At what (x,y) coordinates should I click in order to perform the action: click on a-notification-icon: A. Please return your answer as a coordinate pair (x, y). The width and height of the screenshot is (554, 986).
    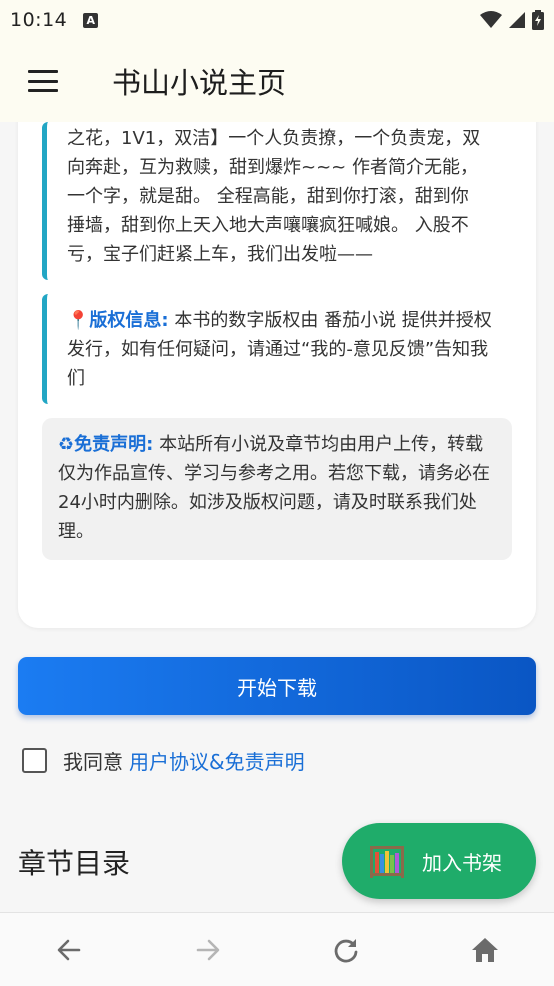
    Looking at the image, I should click on (91, 20).